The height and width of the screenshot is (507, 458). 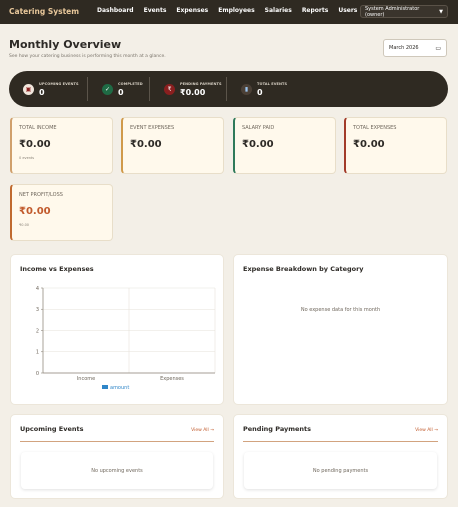 What do you see at coordinates (246, 89) in the screenshot?
I see `bar-chart-icon: ▮` at bounding box center [246, 89].